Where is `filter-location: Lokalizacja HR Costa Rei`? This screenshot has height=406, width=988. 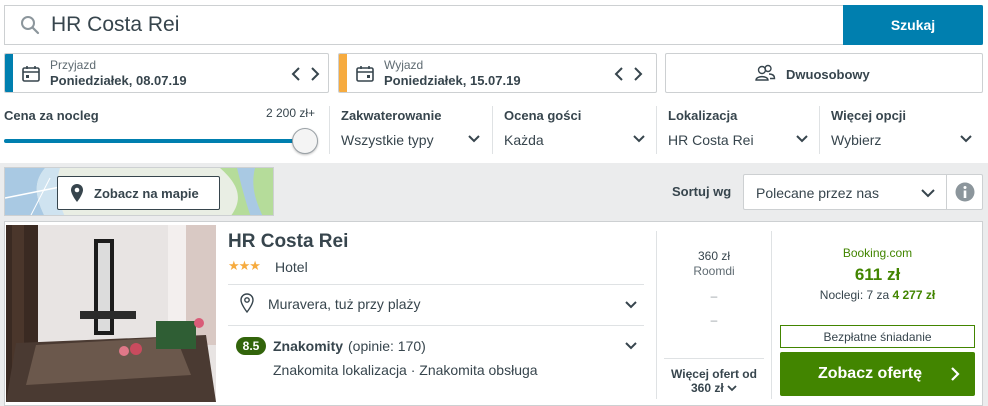
filter-location: Lokalizacja HR Costa Rei is located at coordinates (737, 129).